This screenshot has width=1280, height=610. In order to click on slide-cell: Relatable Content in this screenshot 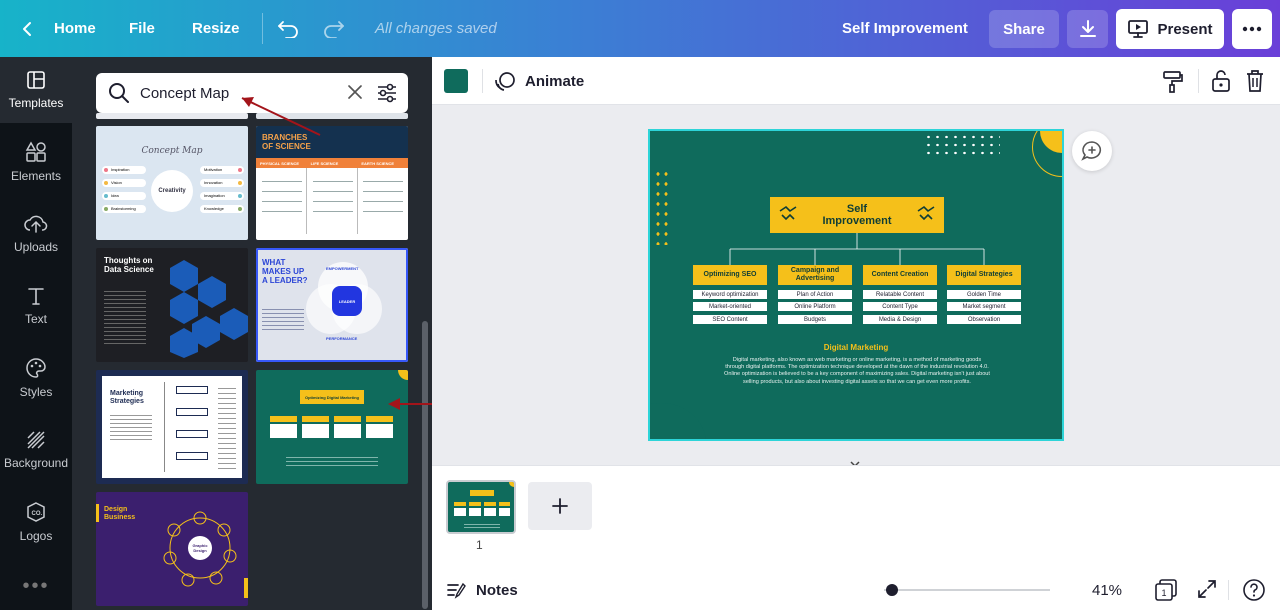, I will do `click(900, 294)`.